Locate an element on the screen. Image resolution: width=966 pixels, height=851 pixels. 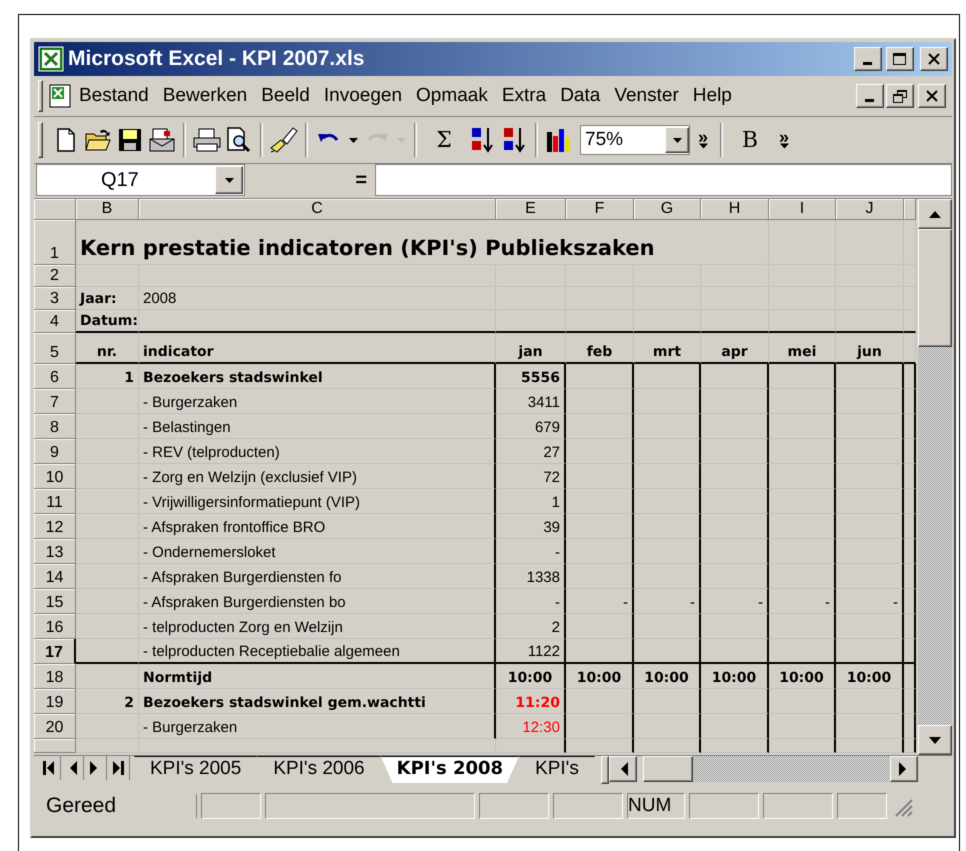
sheet-tab: KPI's 2008 is located at coordinates (450, 769).